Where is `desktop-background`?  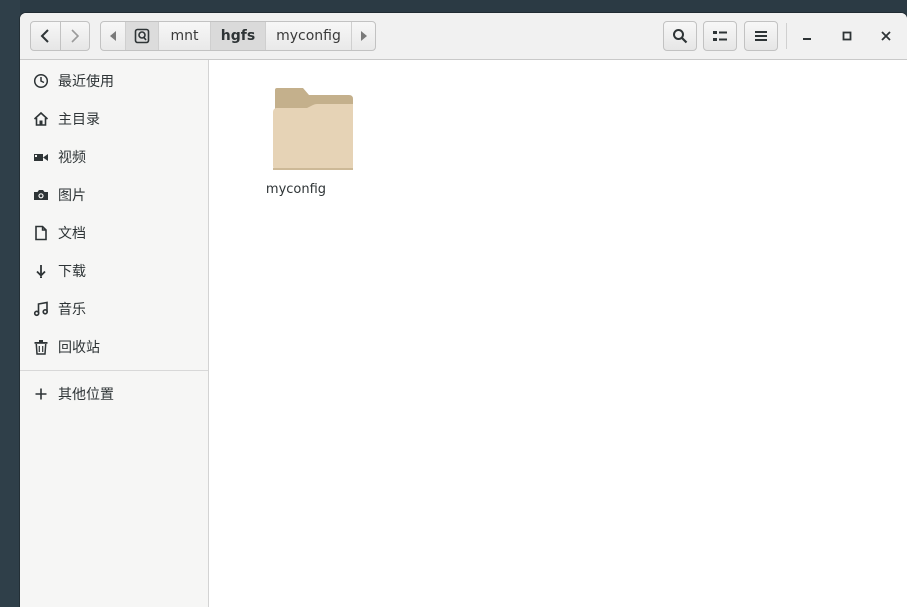
desktop-background is located at coordinates (10, 303).